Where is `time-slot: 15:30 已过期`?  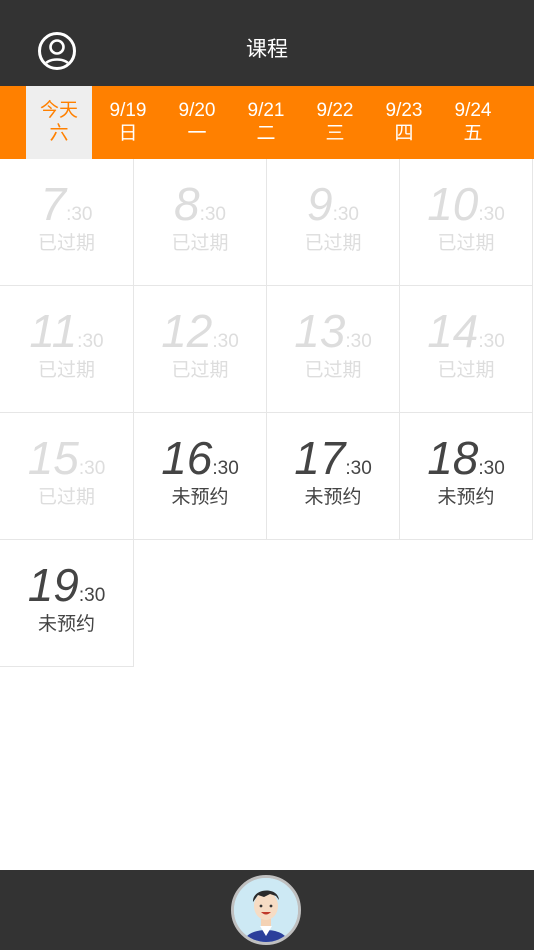 time-slot: 15:30 已过期 is located at coordinates (67, 476).